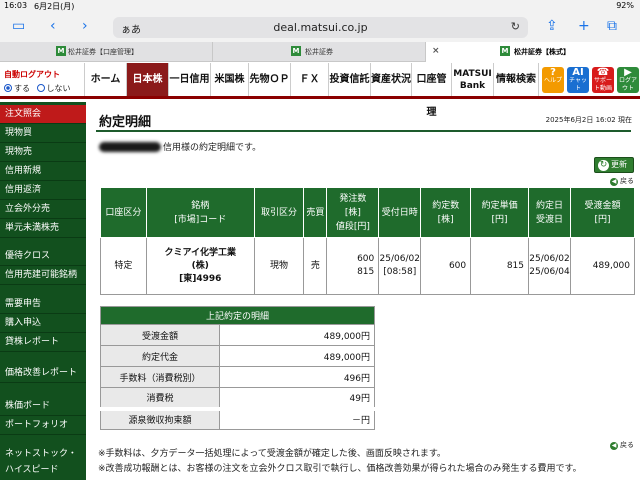 This screenshot has width=640, height=480. I want to click on sidebar-item-lending-report: 貸株レポート, so click(43, 342).